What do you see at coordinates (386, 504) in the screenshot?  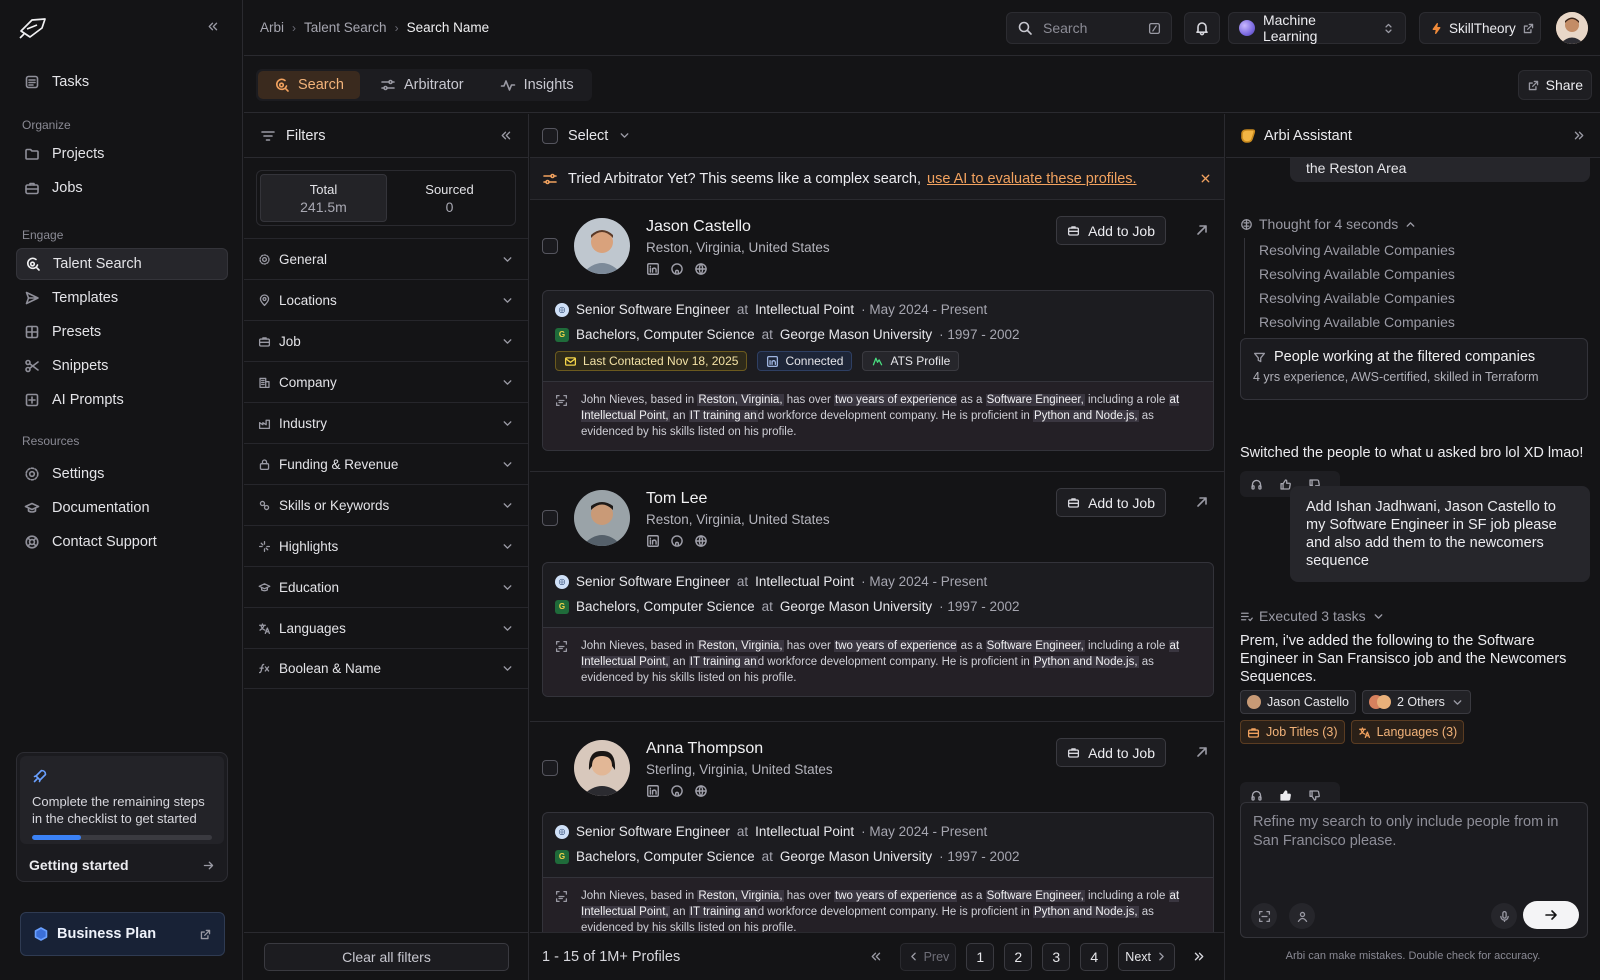 I see `filter-row-skills-or-keywords: Skills or Keywords` at bounding box center [386, 504].